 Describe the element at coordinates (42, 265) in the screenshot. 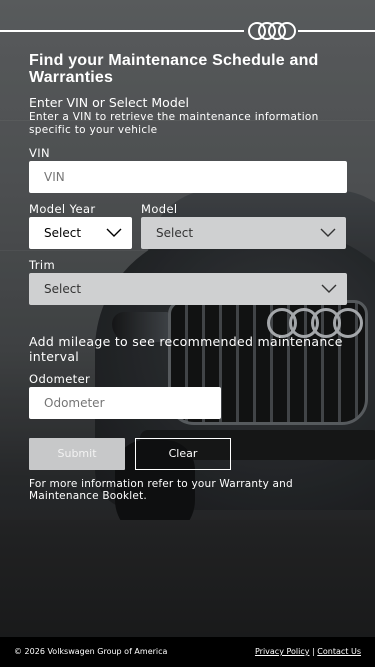

I see `trim-label: Trim` at that location.